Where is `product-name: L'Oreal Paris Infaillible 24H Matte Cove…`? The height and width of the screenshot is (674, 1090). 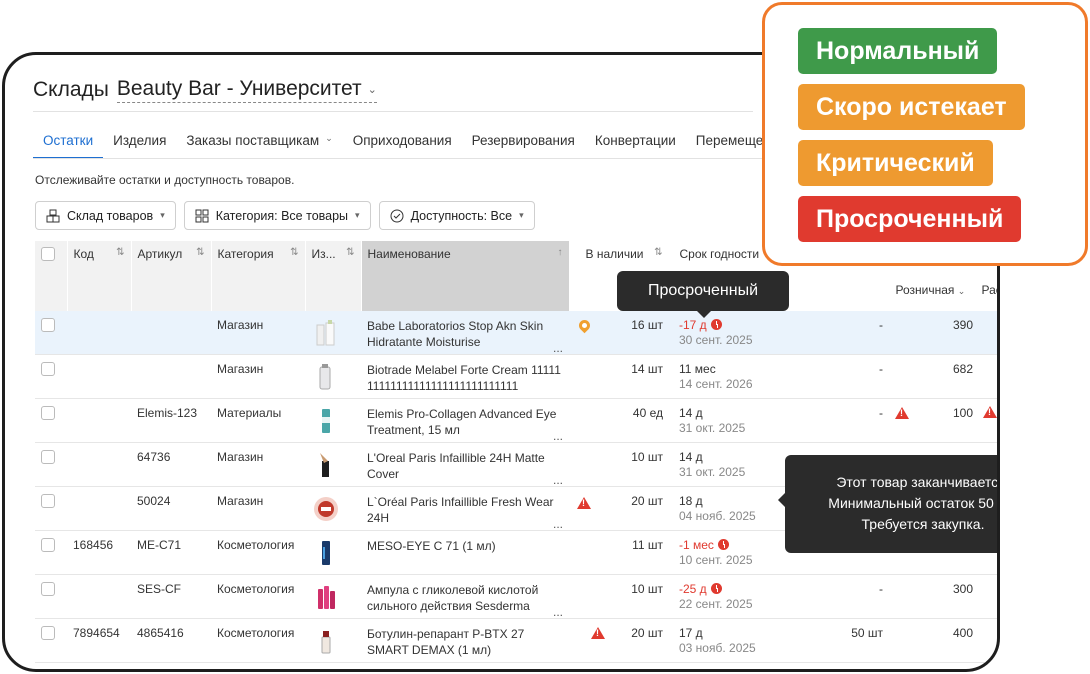 product-name: L'Oreal Paris Infaillible 24H Matte Cove… is located at coordinates (456, 466).